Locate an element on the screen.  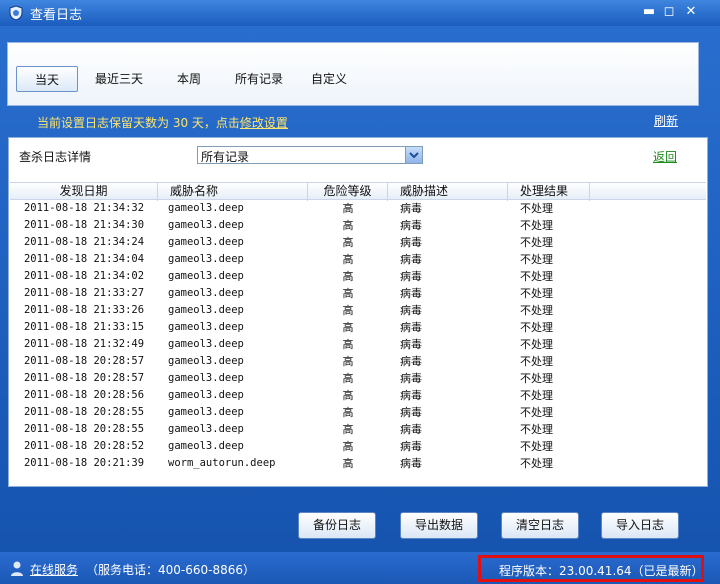
table-row: 2011-08-18 21:33:27 gameol3.deep 高 病毒 不处理 is located at coordinates (358, 293).